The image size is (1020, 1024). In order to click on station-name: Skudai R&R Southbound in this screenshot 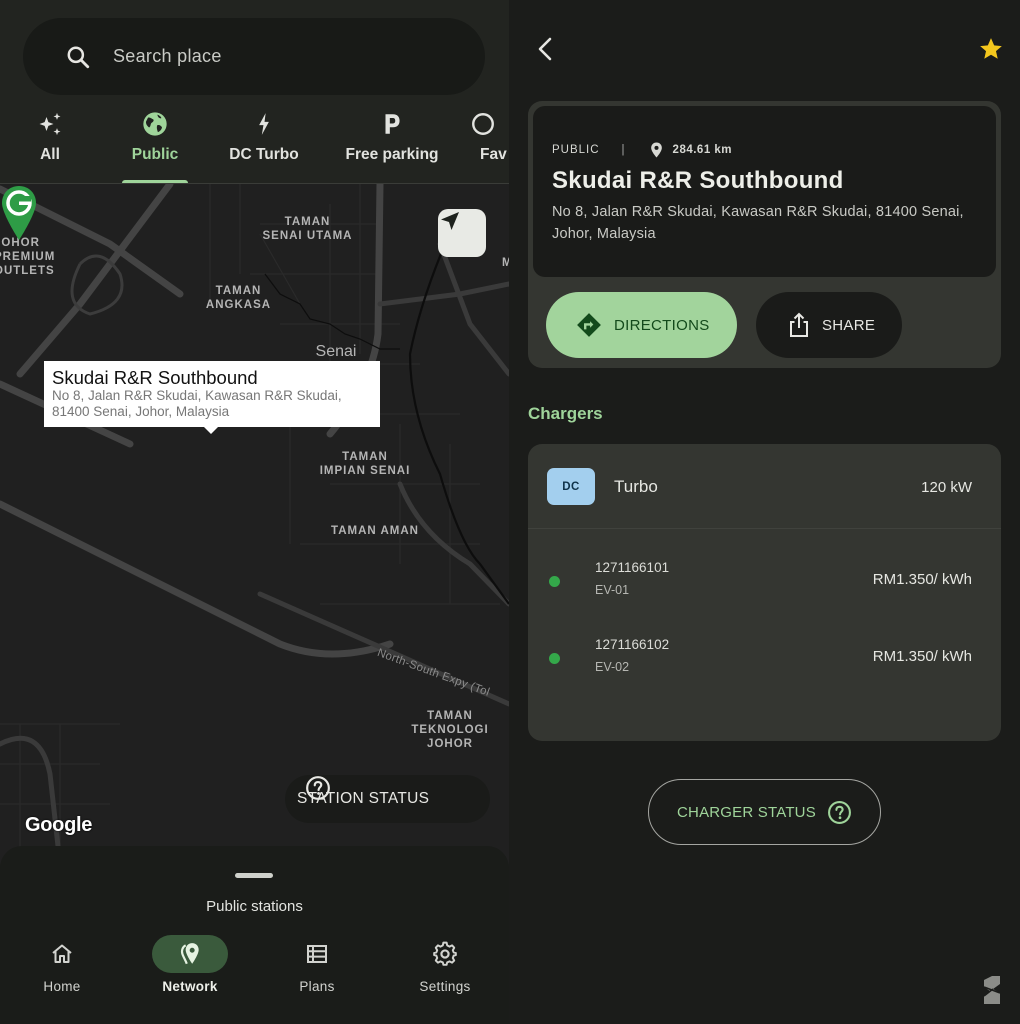, I will do `click(698, 180)`.